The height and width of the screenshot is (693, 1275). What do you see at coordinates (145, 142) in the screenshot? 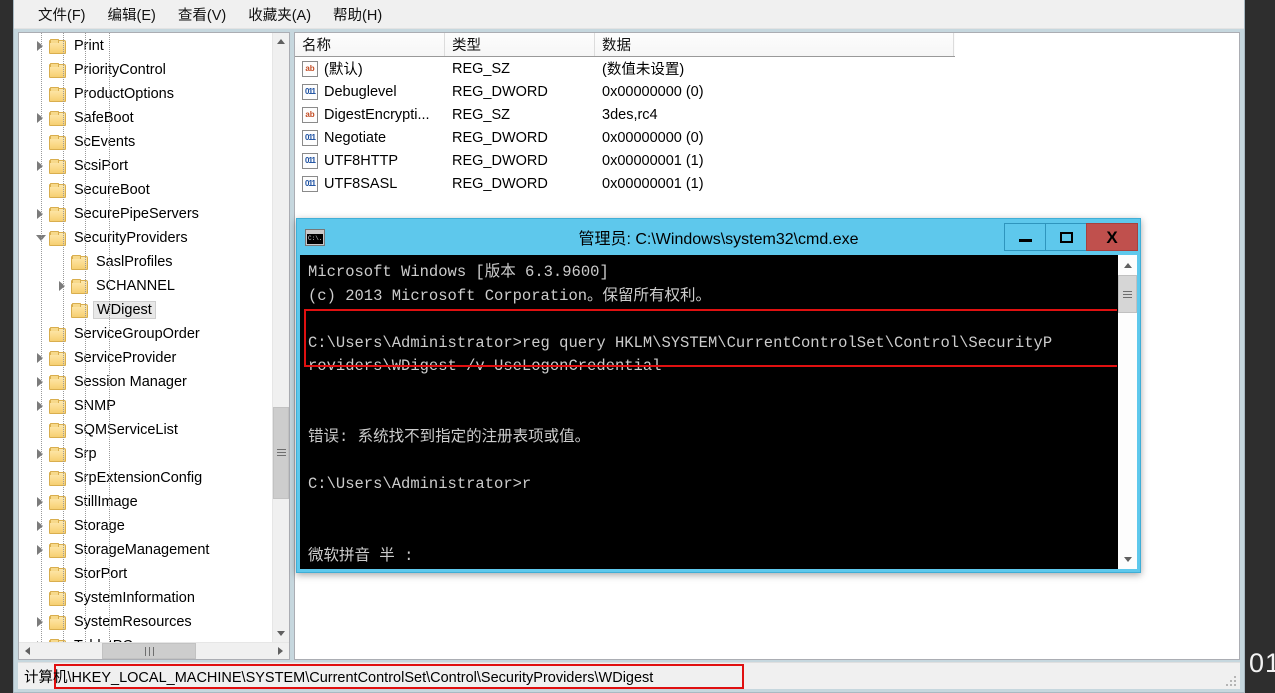
I see `tree-item-scevents: ScEvents` at bounding box center [145, 142].